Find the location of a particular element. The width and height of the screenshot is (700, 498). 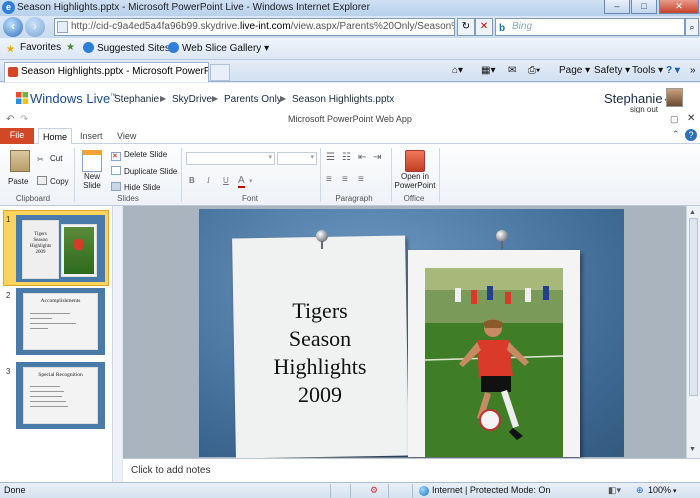

breadcrumb-folder: Parents Only is located at coordinates (253, 99).